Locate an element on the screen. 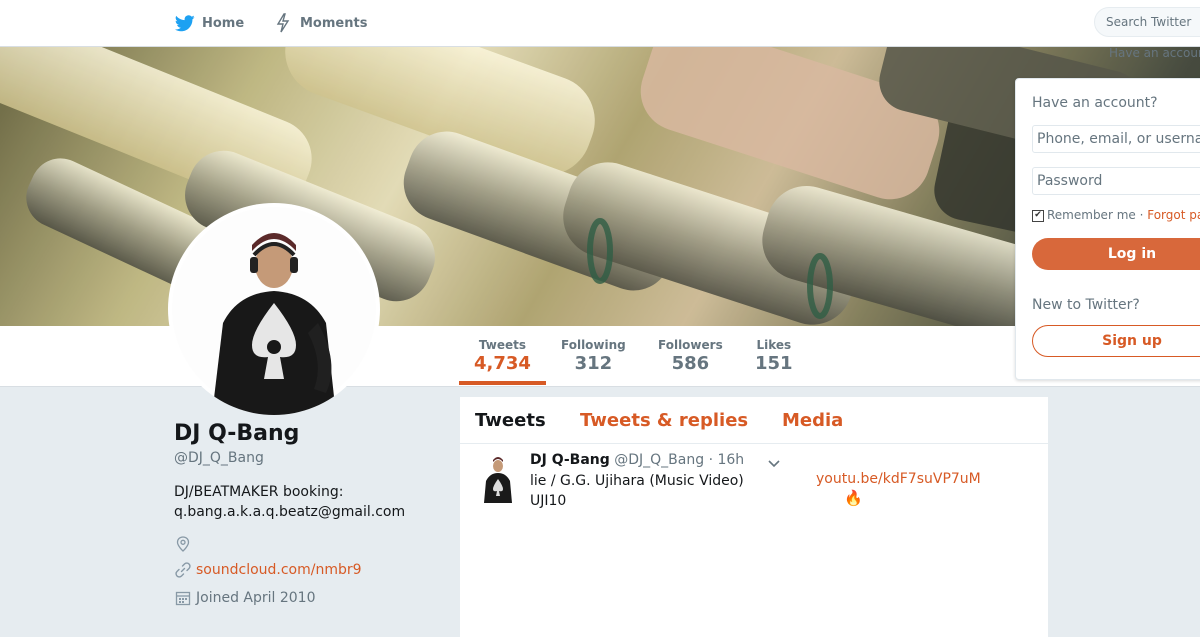 The image size is (1200, 637). tab-tweets: Tweets is located at coordinates (510, 420).